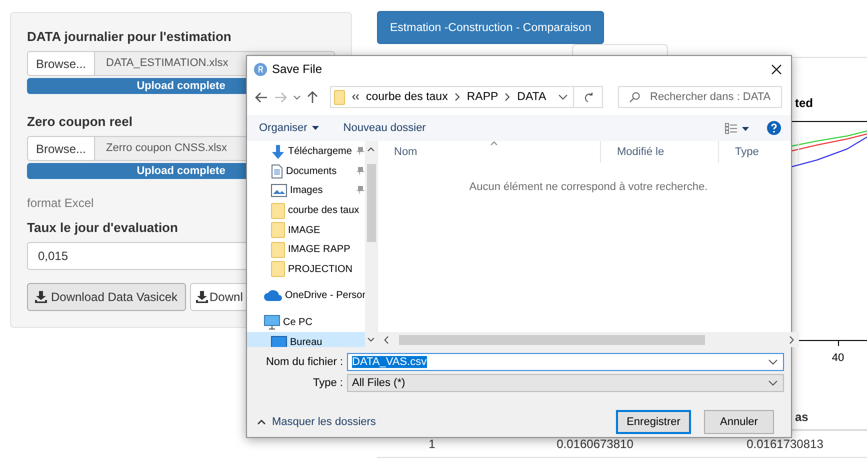 The height and width of the screenshot is (468, 867). I want to click on vertical-scrollbar, so click(371, 244).